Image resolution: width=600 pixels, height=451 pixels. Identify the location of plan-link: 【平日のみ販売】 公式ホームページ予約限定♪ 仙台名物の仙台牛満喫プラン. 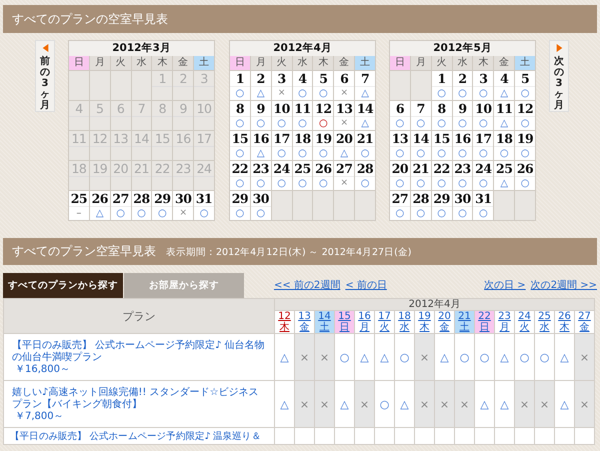
(139, 352).